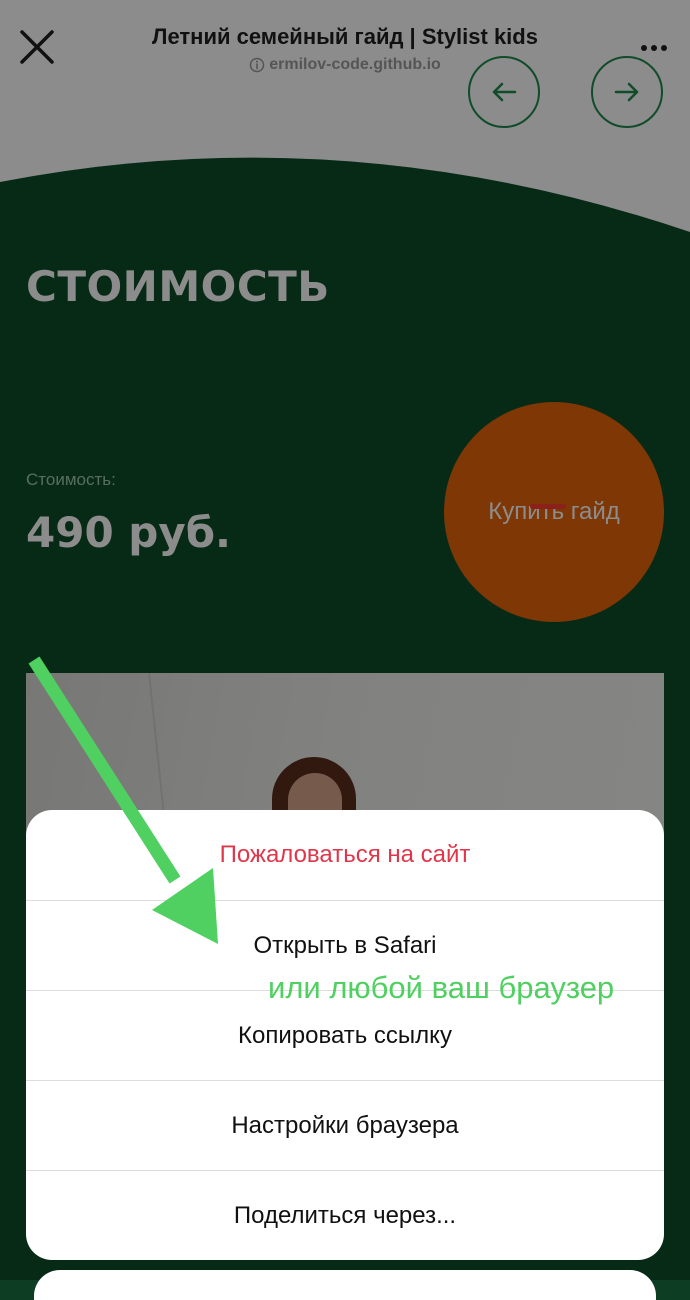 The height and width of the screenshot is (1300, 690). What do you see at coordinates (441, 987) in the screenshot?
I see `annotation-hint: или любой ваш браузер` at bounding box center [441, 987].